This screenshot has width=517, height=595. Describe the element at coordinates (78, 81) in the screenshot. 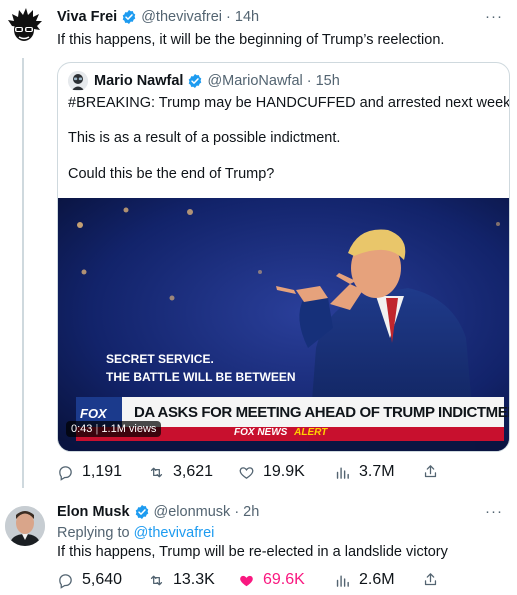

I see `avatar-mario-nawfal` at that location.